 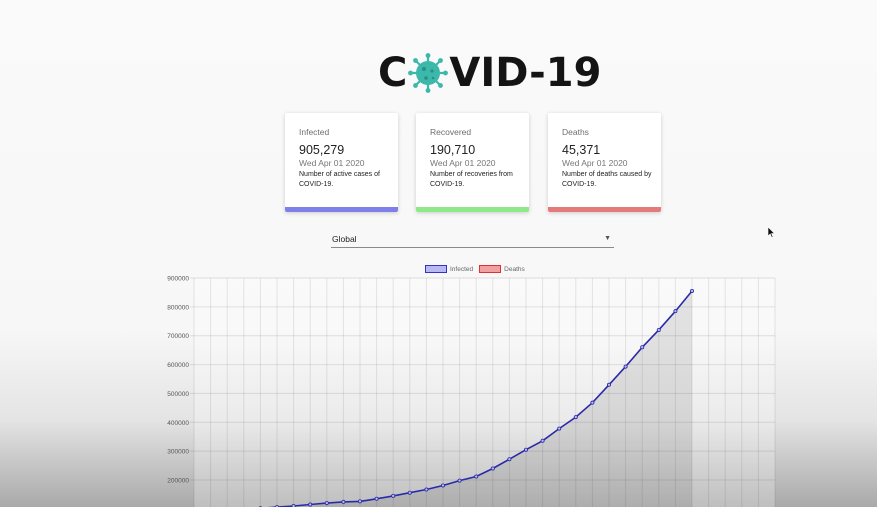 I want to click on y-tick-label: 500000, so click(x=178, y=394).